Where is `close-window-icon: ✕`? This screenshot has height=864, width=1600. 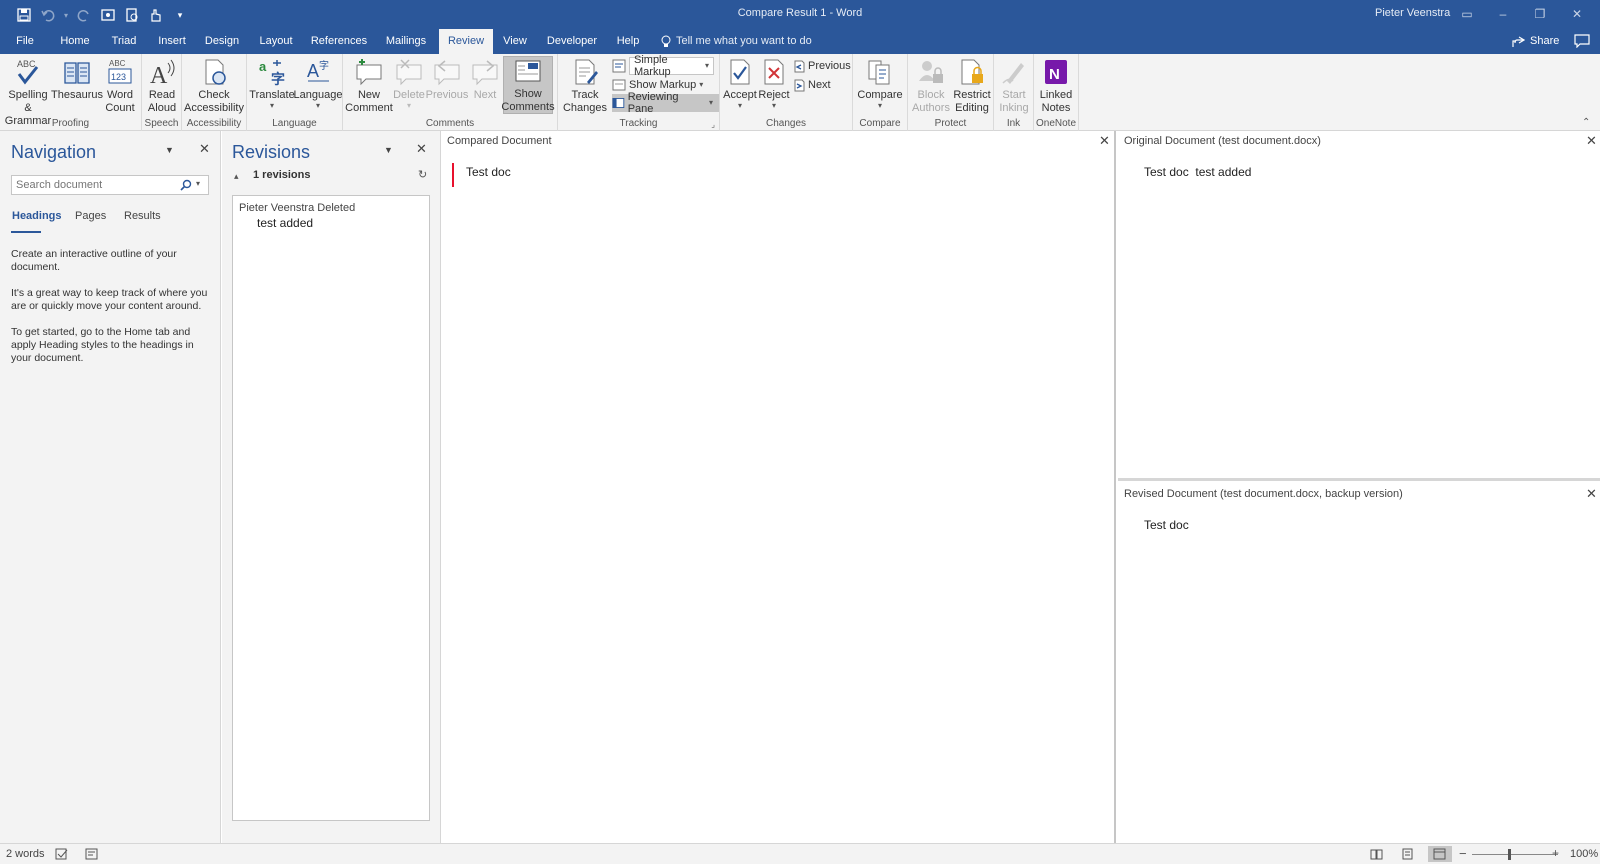 close-window-icon: ✕ is located at coordinates (1577, 14).